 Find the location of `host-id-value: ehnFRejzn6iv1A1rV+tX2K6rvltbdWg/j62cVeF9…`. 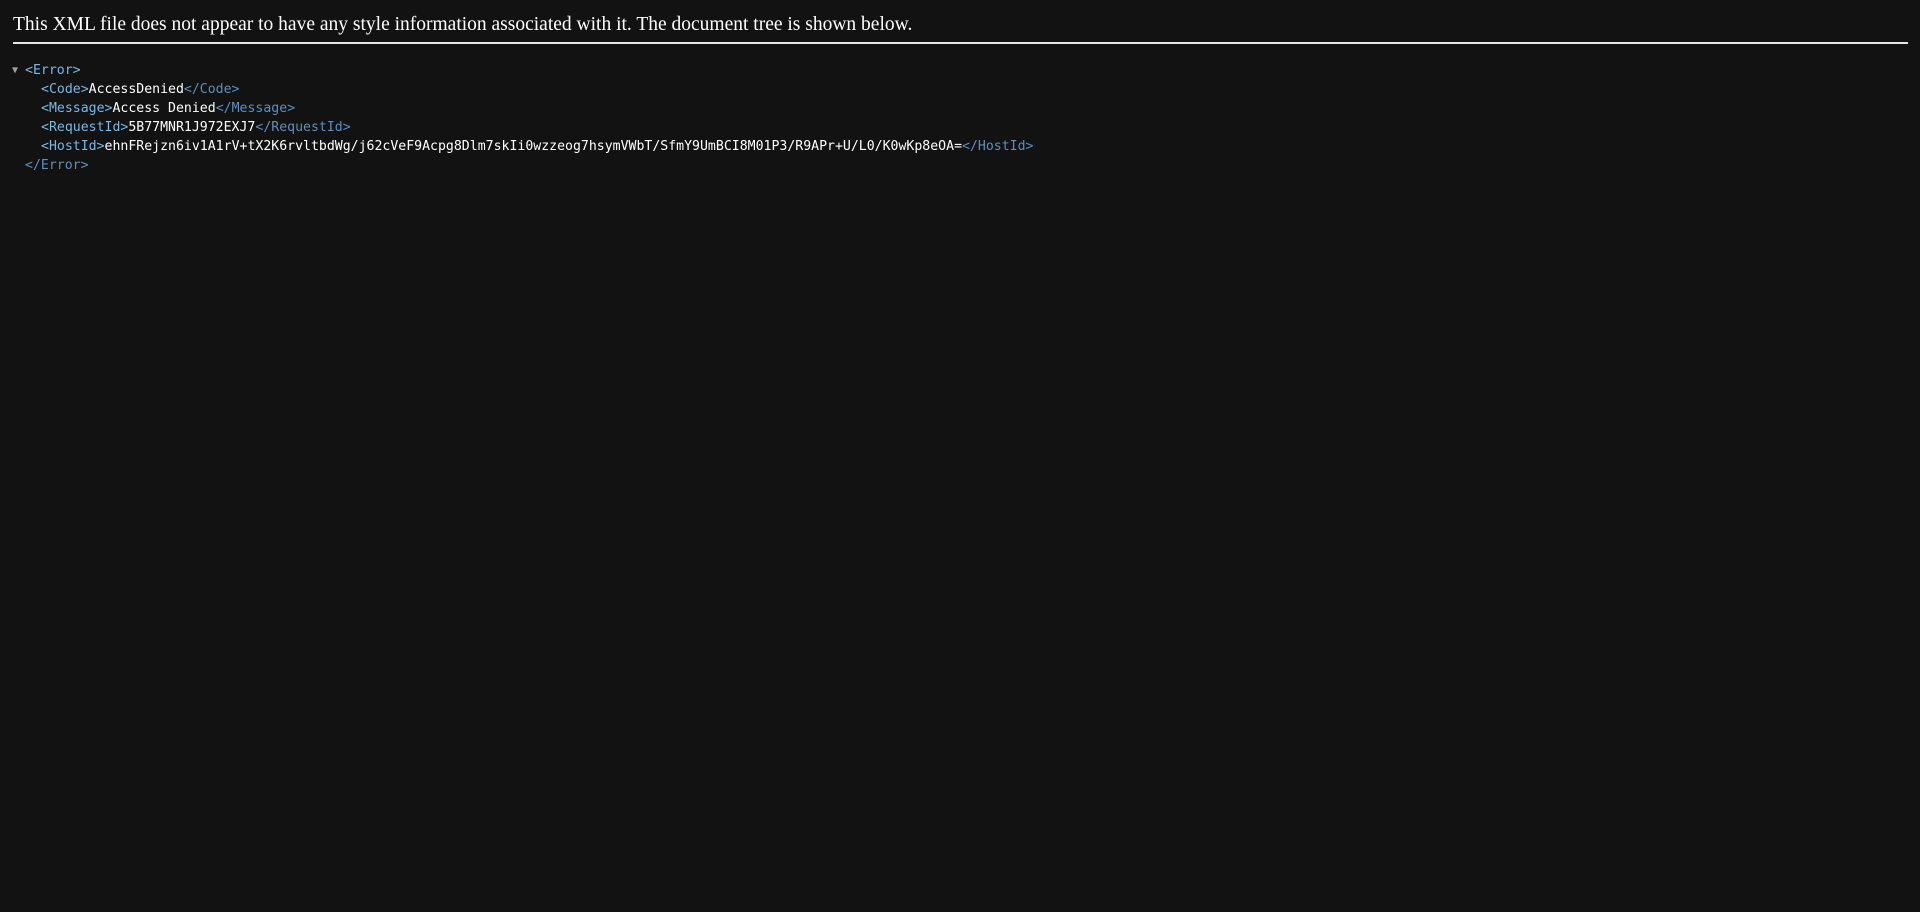

host-id-value: ehnFRejzn6iv1A1rV+tX2K6rvltbdWg/j62cVeF9… is located at coordinates (533, 146).